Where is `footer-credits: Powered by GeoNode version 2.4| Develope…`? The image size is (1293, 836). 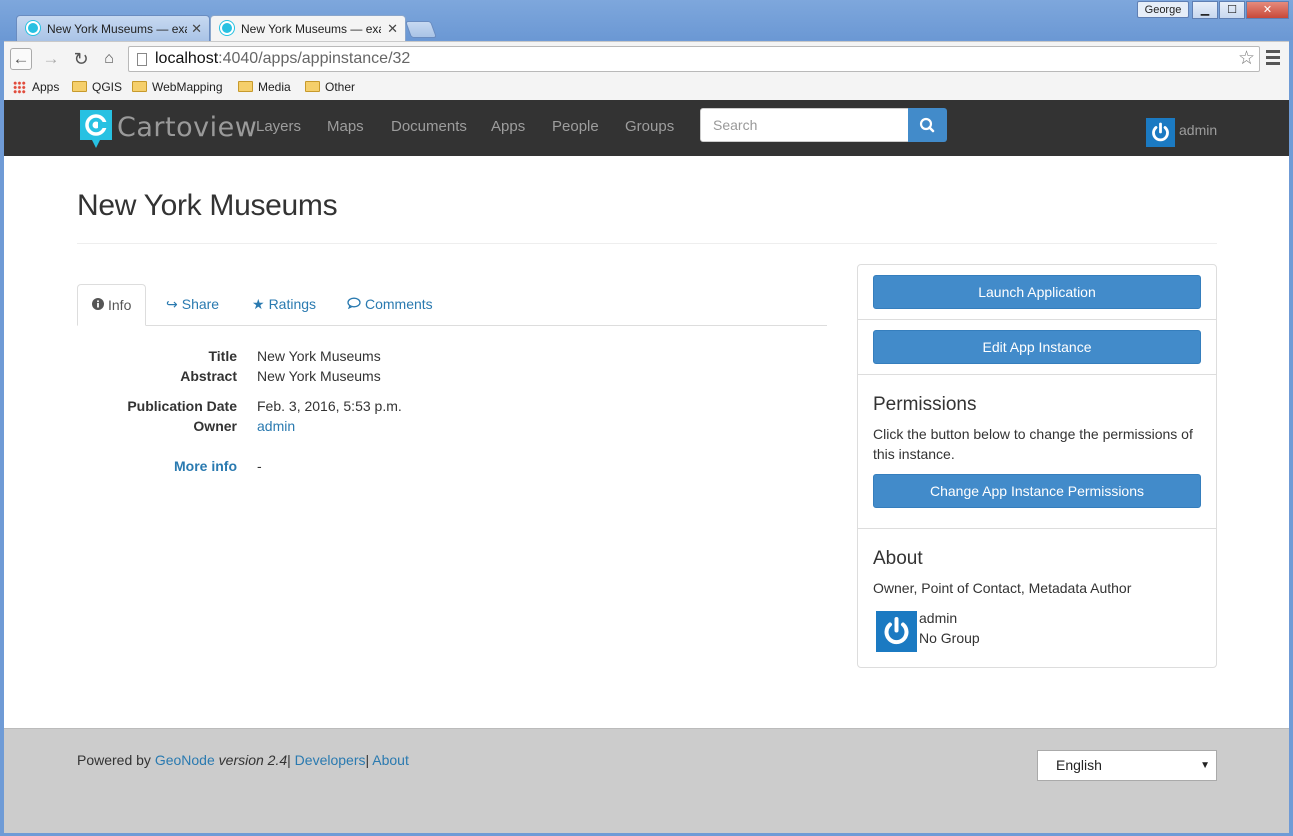
footer-credits: Powered by GeoNode version 2.4| Develope… is located at coordinates (243, 760).